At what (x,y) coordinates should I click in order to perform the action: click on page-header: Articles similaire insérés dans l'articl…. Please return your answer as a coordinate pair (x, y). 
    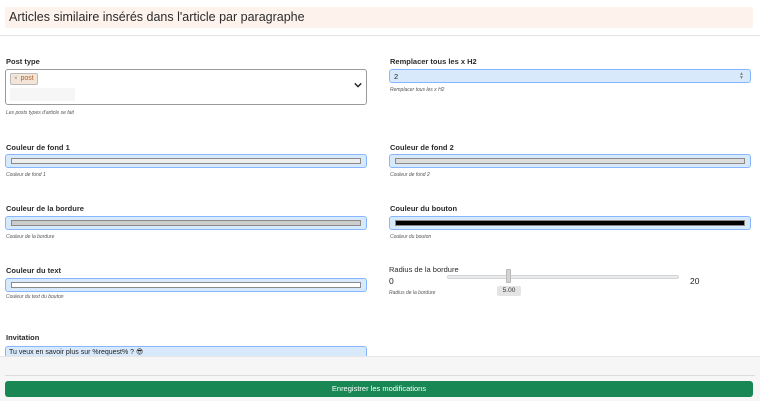
    Looking at the image, I should click on (379, 17).